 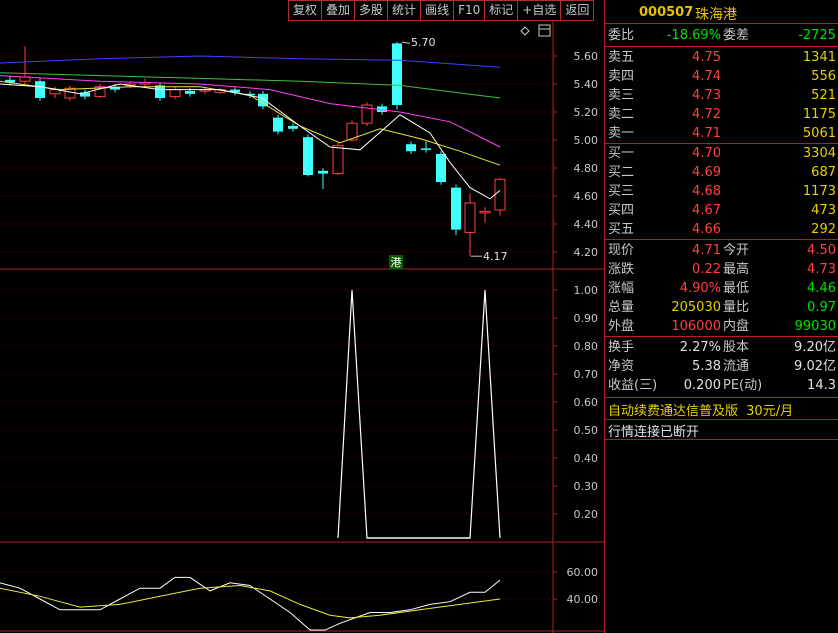 I want to click on order-row: 卖三 4.73 521, so click(x=721, y=96).